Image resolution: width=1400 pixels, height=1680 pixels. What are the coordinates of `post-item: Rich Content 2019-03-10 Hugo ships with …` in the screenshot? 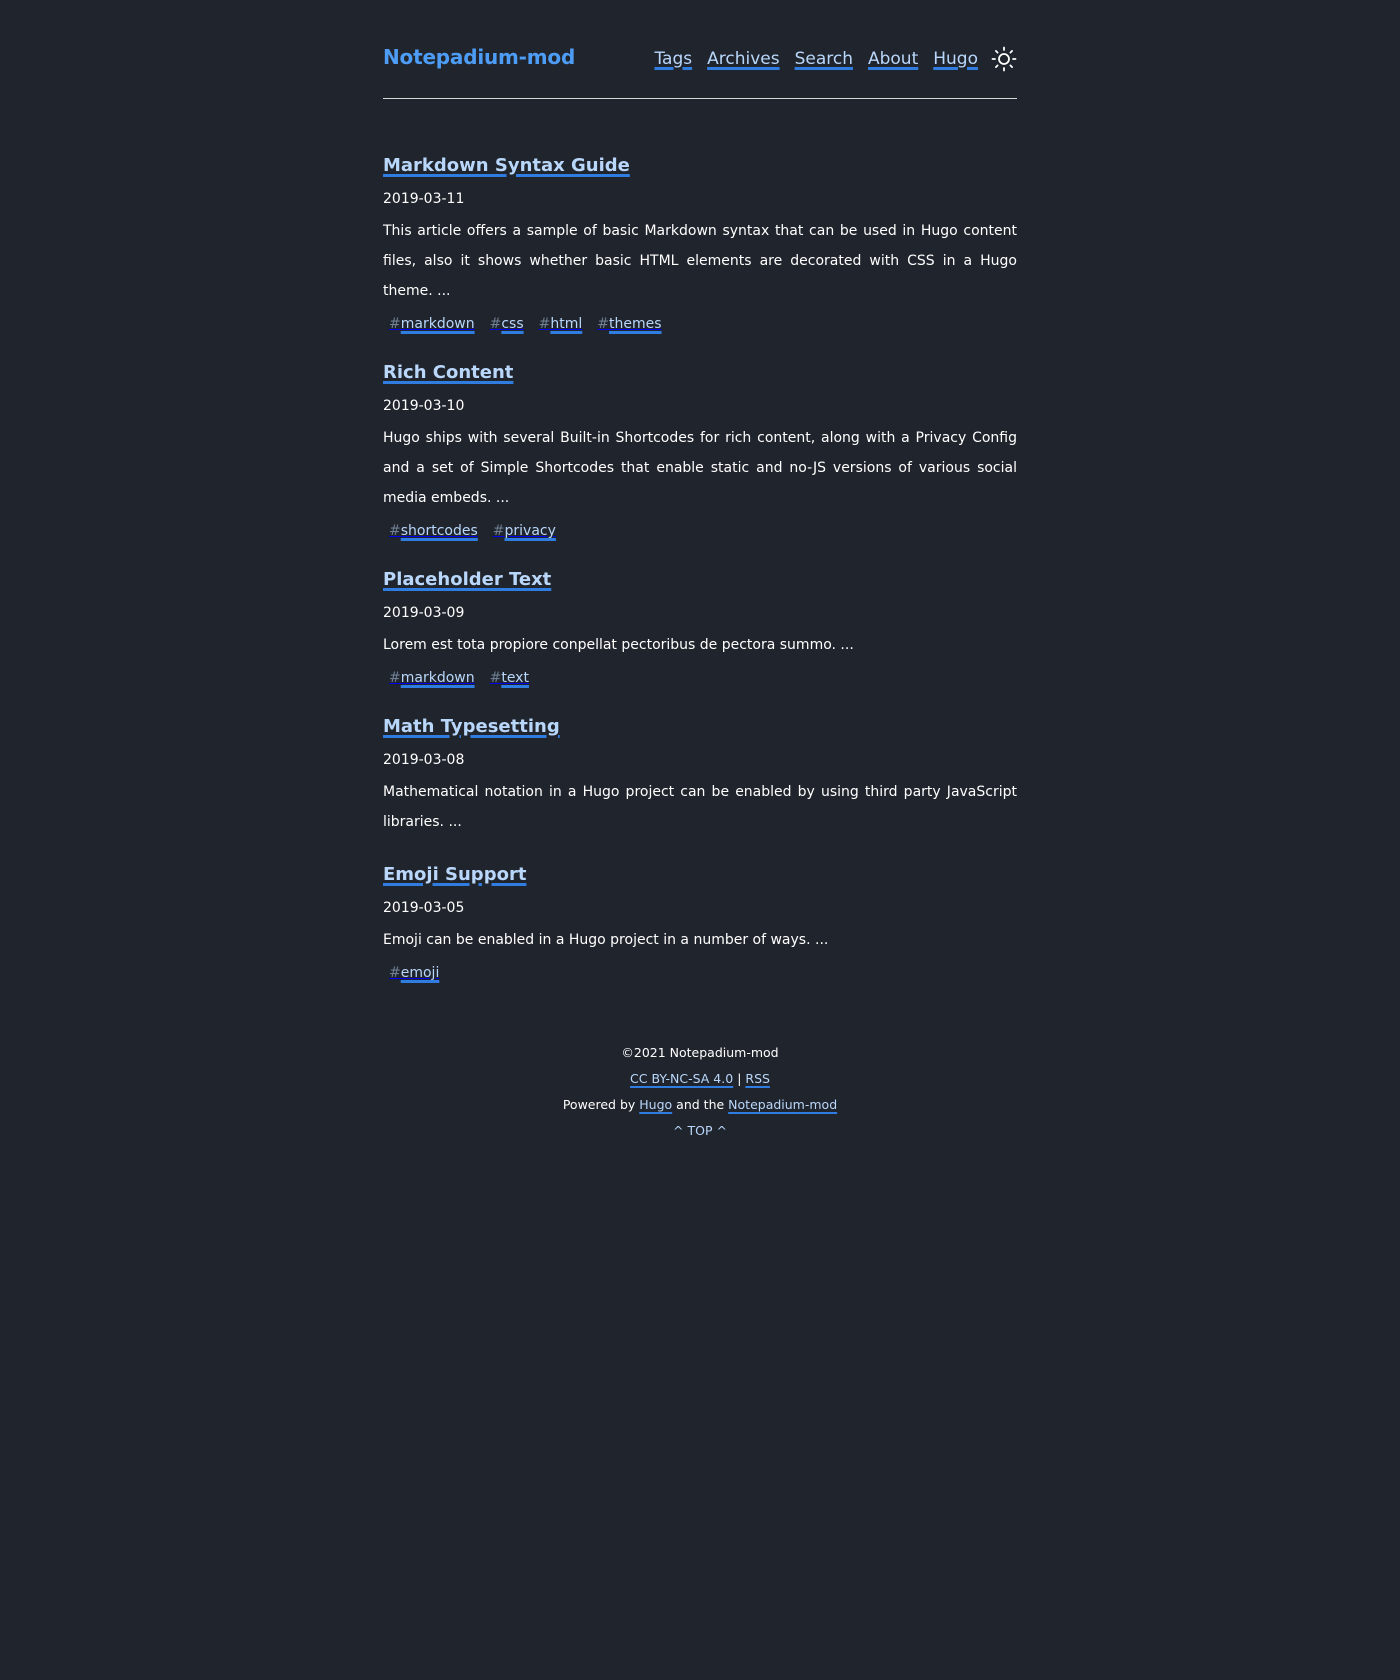 It's located at (700, 451).